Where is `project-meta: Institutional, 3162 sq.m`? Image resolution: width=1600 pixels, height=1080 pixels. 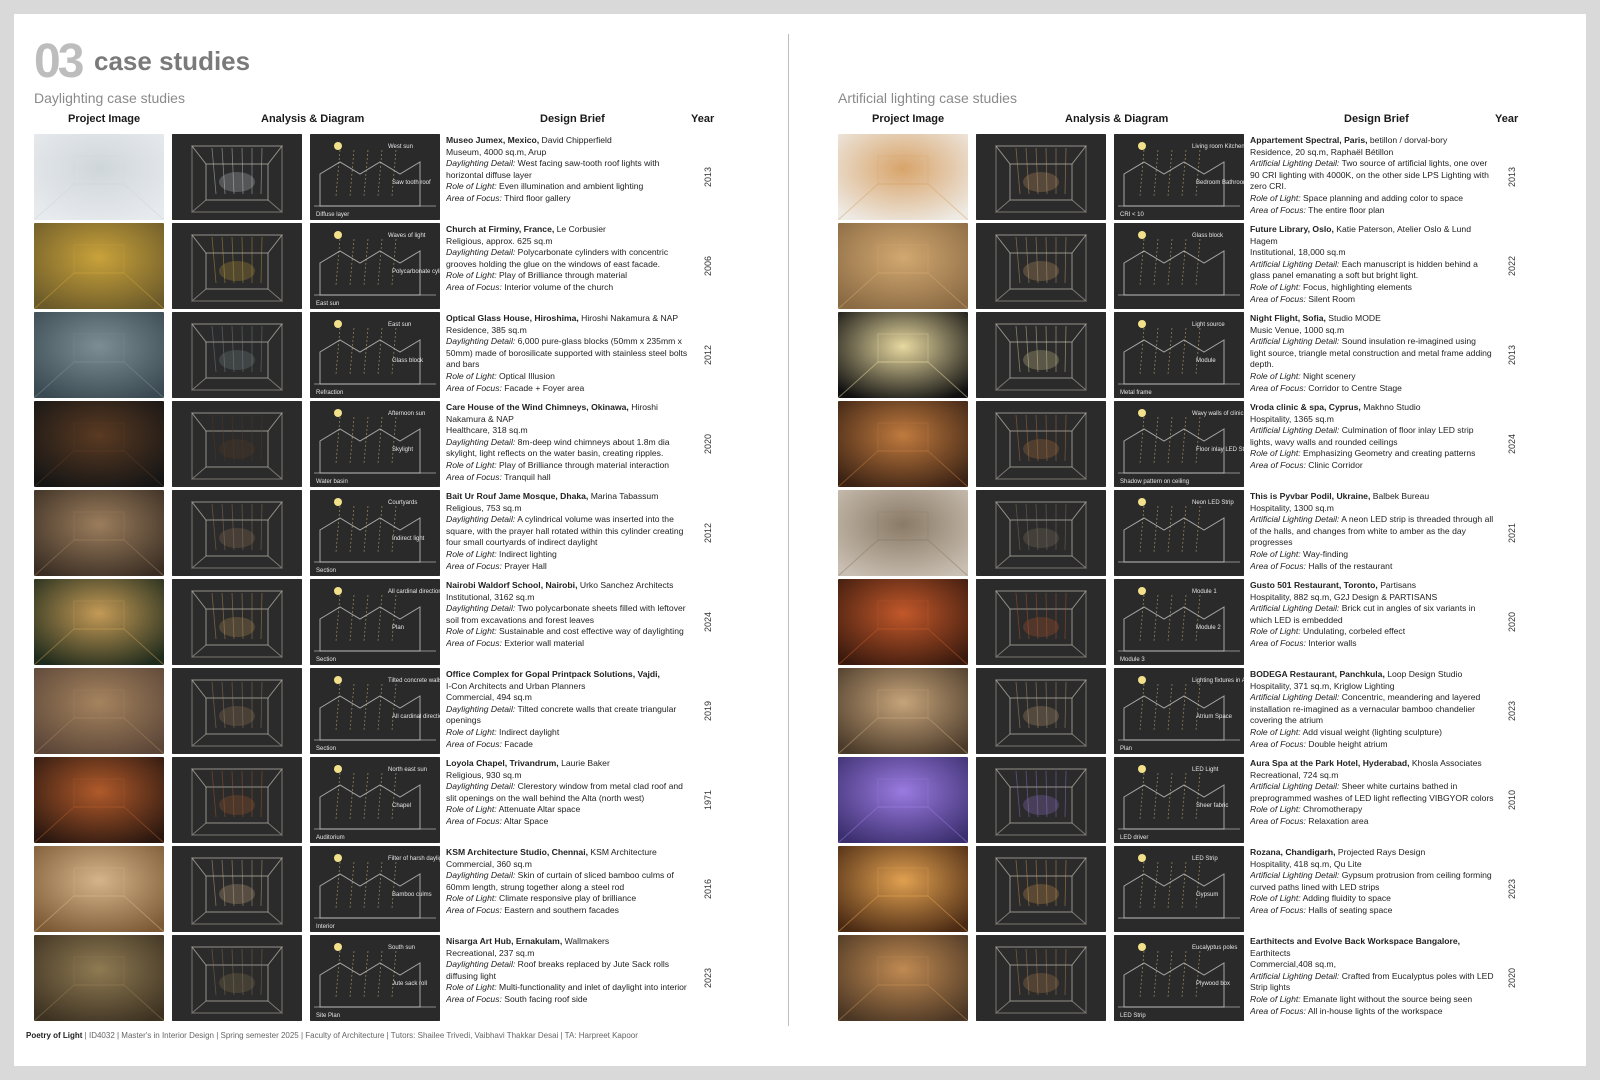
project-meta: Institutional, 3162 sq.m is located at coordinates (490, 596).